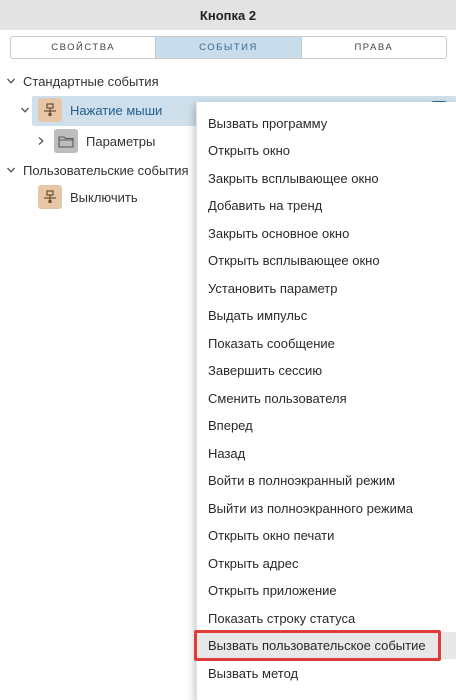 The width and height of the screenshot is (456, 700). I want to click on menu-item-show-status-bar: Показать строку статуса, so click(326, 618).